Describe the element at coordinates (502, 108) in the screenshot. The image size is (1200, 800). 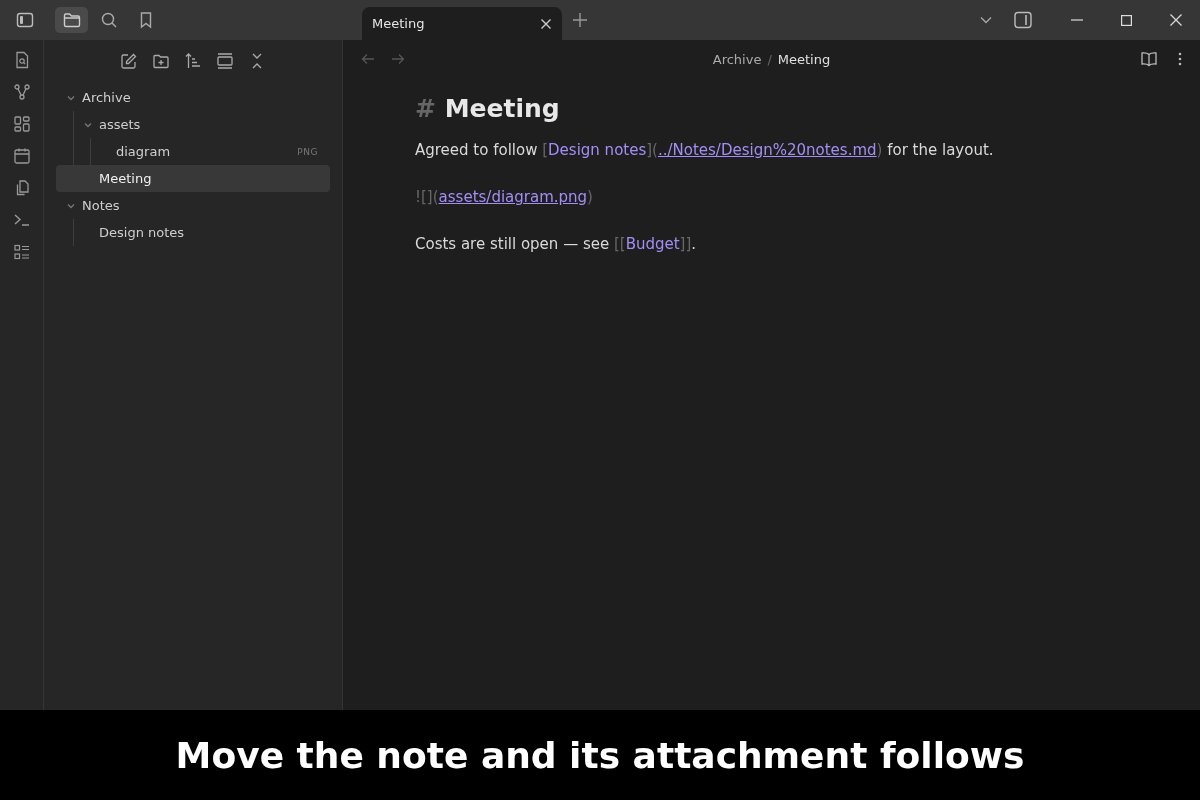
I see `note-heading: Meeting` at that location.